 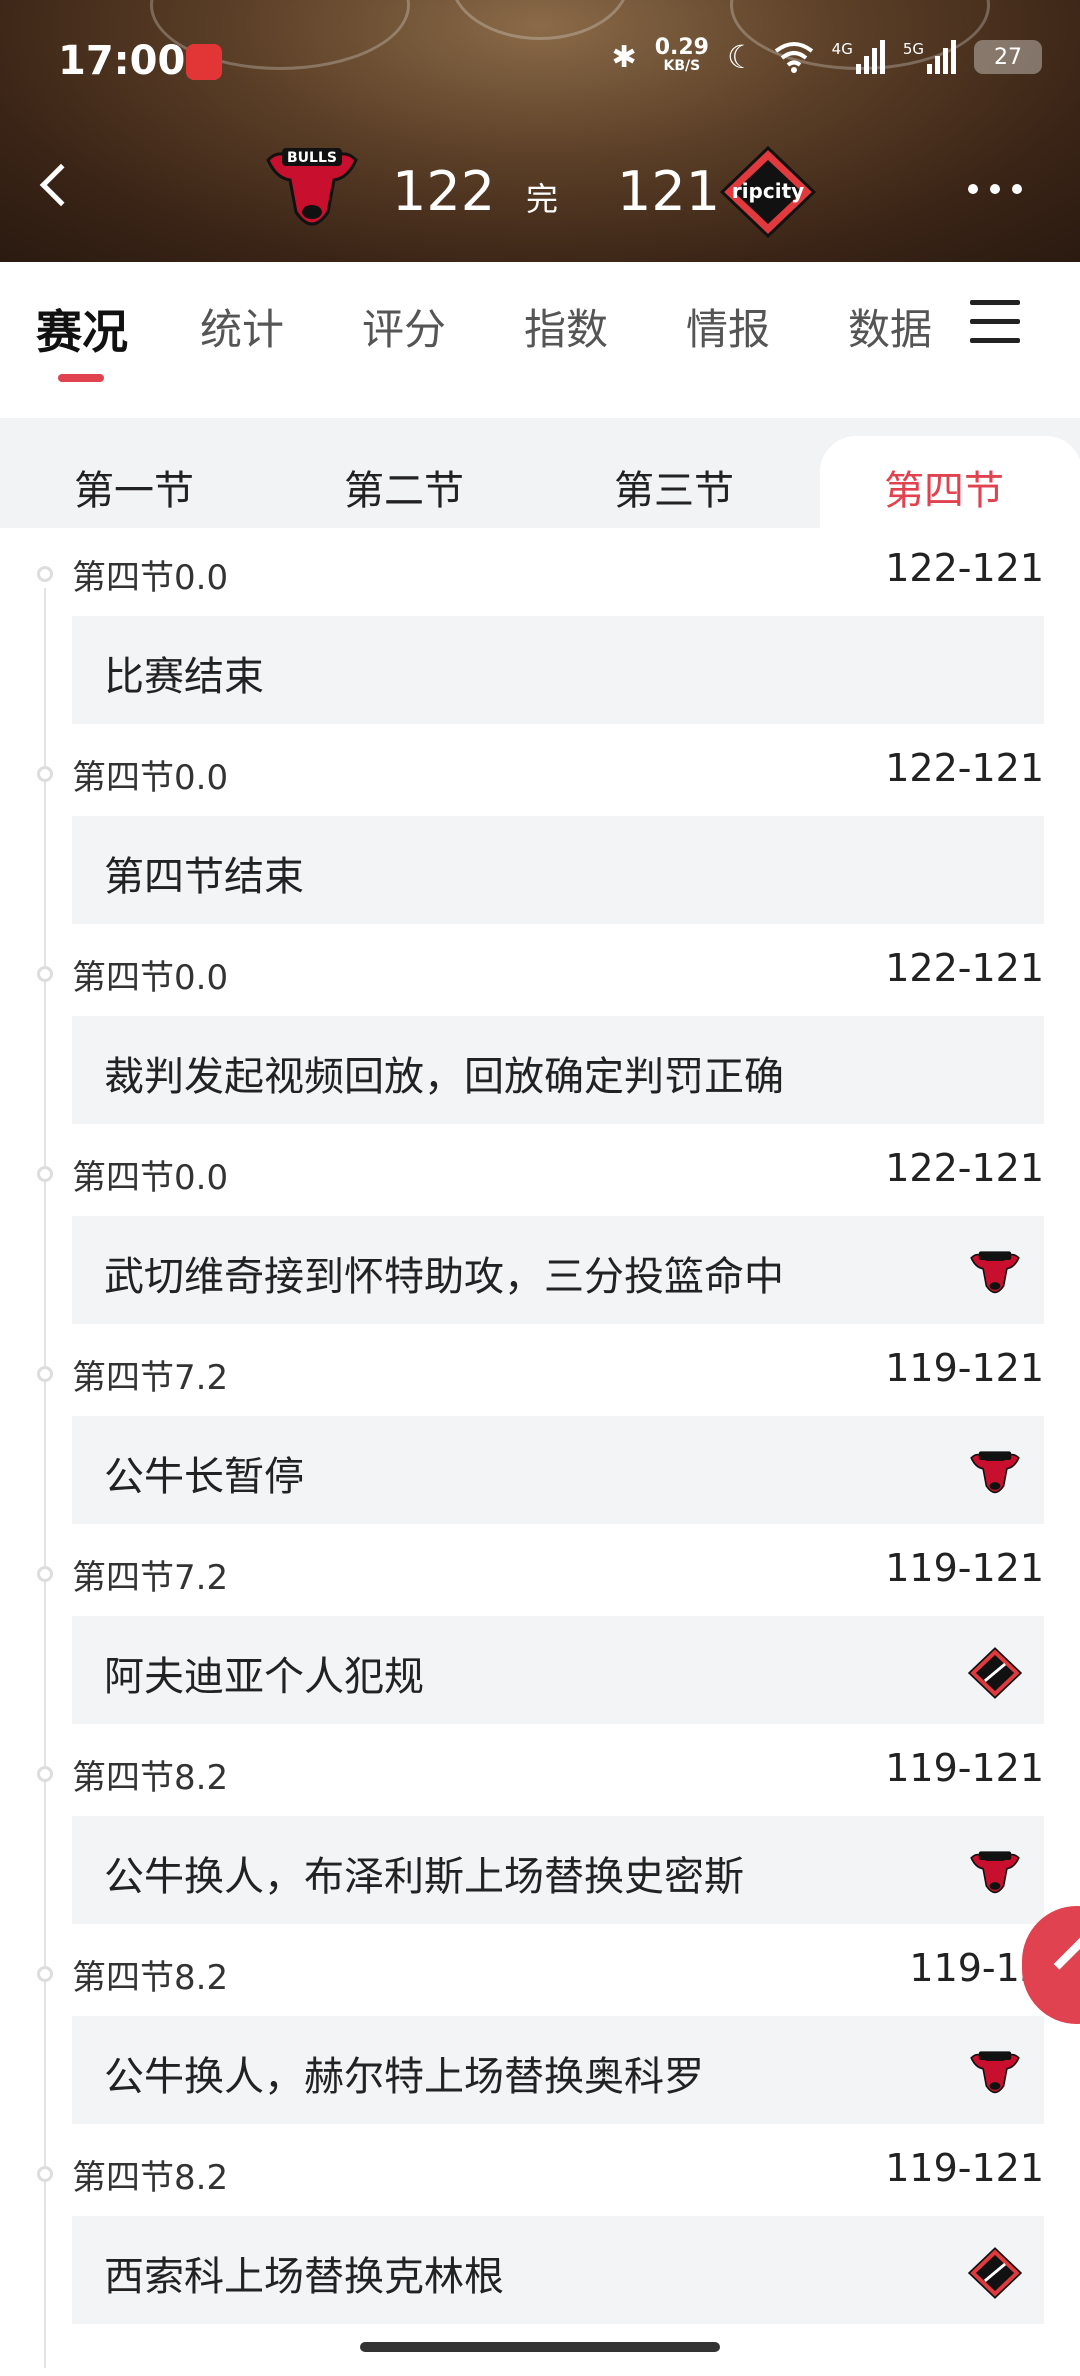 What do you see at coordinates (81, 378) in the screenshot?
I see `active-tab-indicator` at bounding box center [81, 378].